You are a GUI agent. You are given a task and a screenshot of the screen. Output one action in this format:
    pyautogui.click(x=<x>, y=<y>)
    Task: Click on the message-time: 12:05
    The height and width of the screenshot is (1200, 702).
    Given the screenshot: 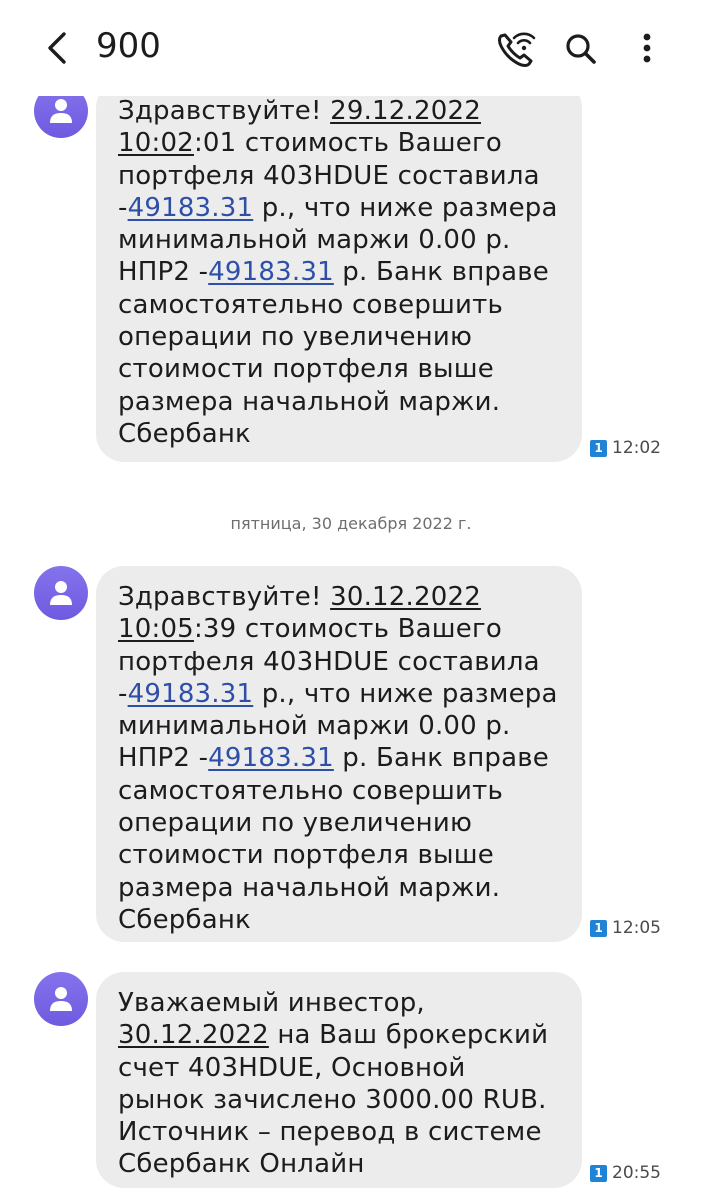 What is the action you would take?
    pyautogui.click(x=636, y=928)
    